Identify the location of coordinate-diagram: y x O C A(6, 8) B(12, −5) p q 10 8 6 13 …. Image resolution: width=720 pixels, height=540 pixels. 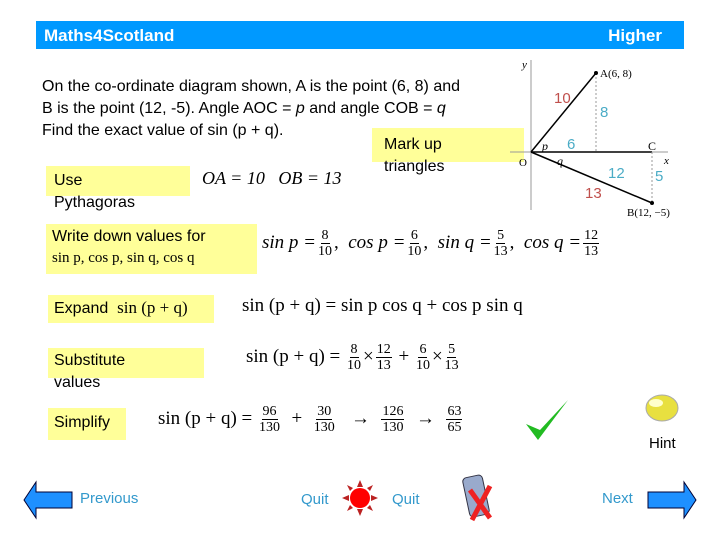
(590, 139).